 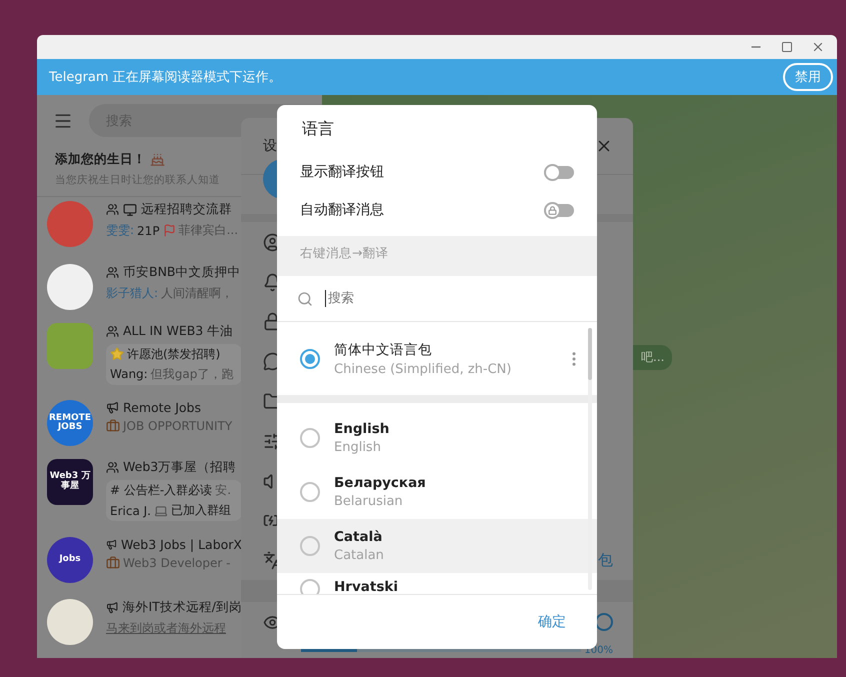 What do you see at coordinates (342, 210) in the screenshot?
I see `toggle-label: 自动翻译消息` at bounding box center [342, 210].